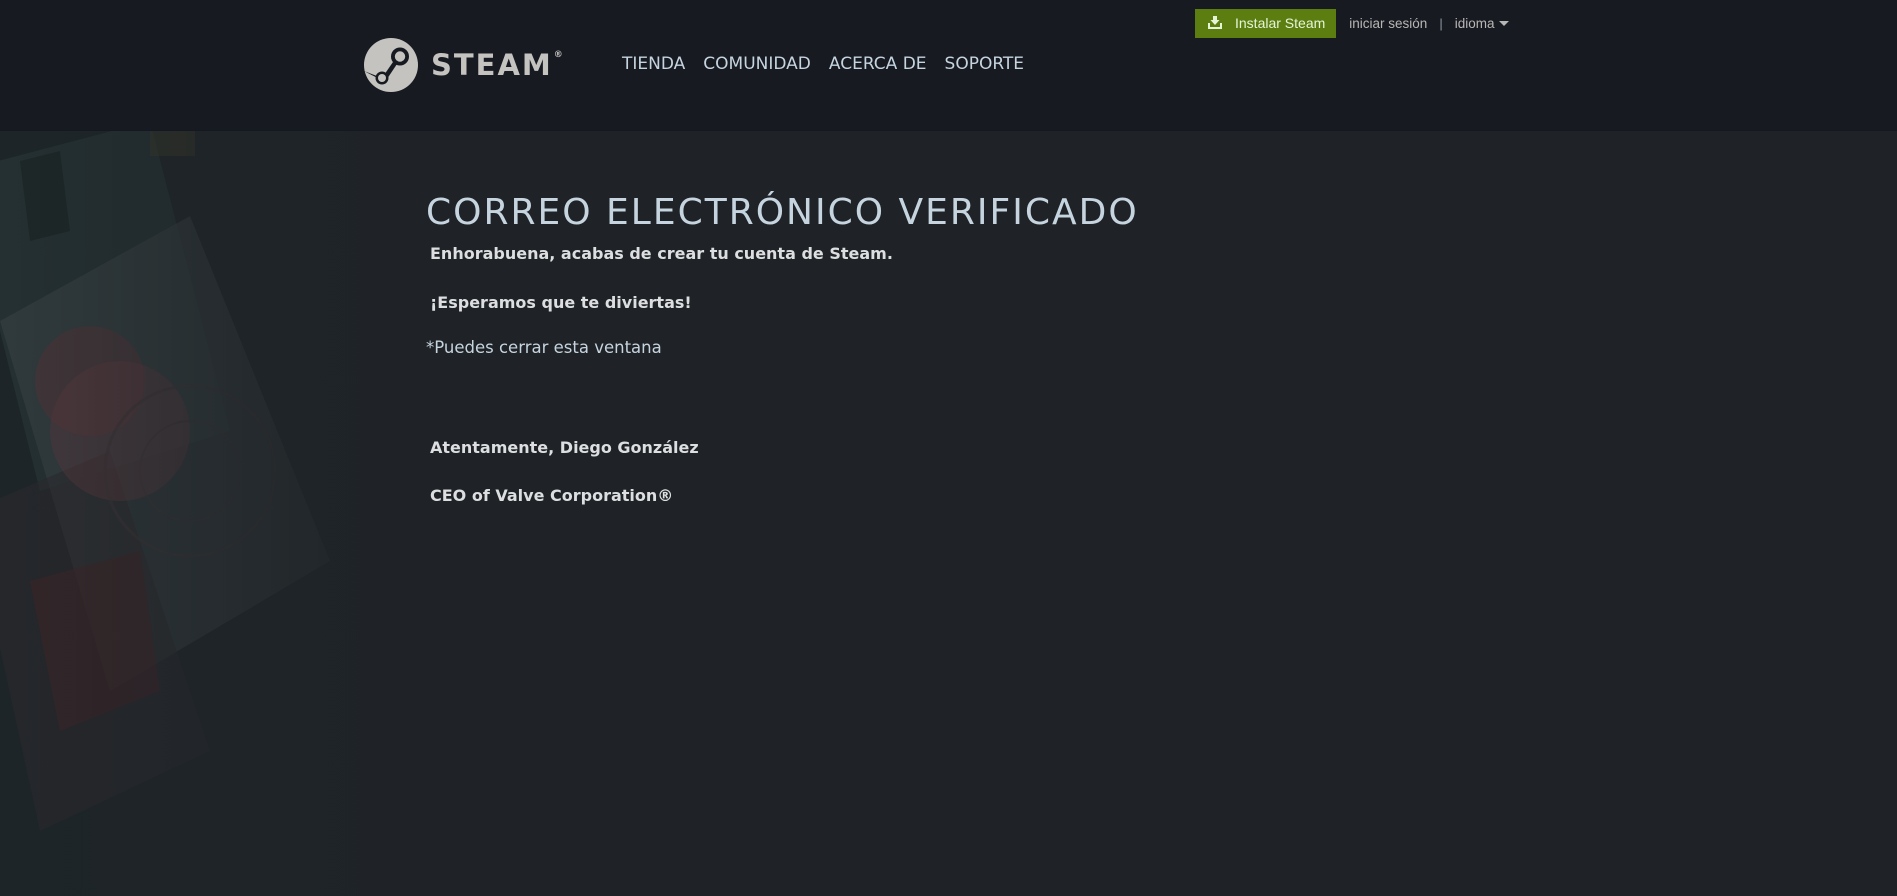  I want to click on page-title: CORREO ELECTRÓNICO VERIFICADO, so click(782, 212).